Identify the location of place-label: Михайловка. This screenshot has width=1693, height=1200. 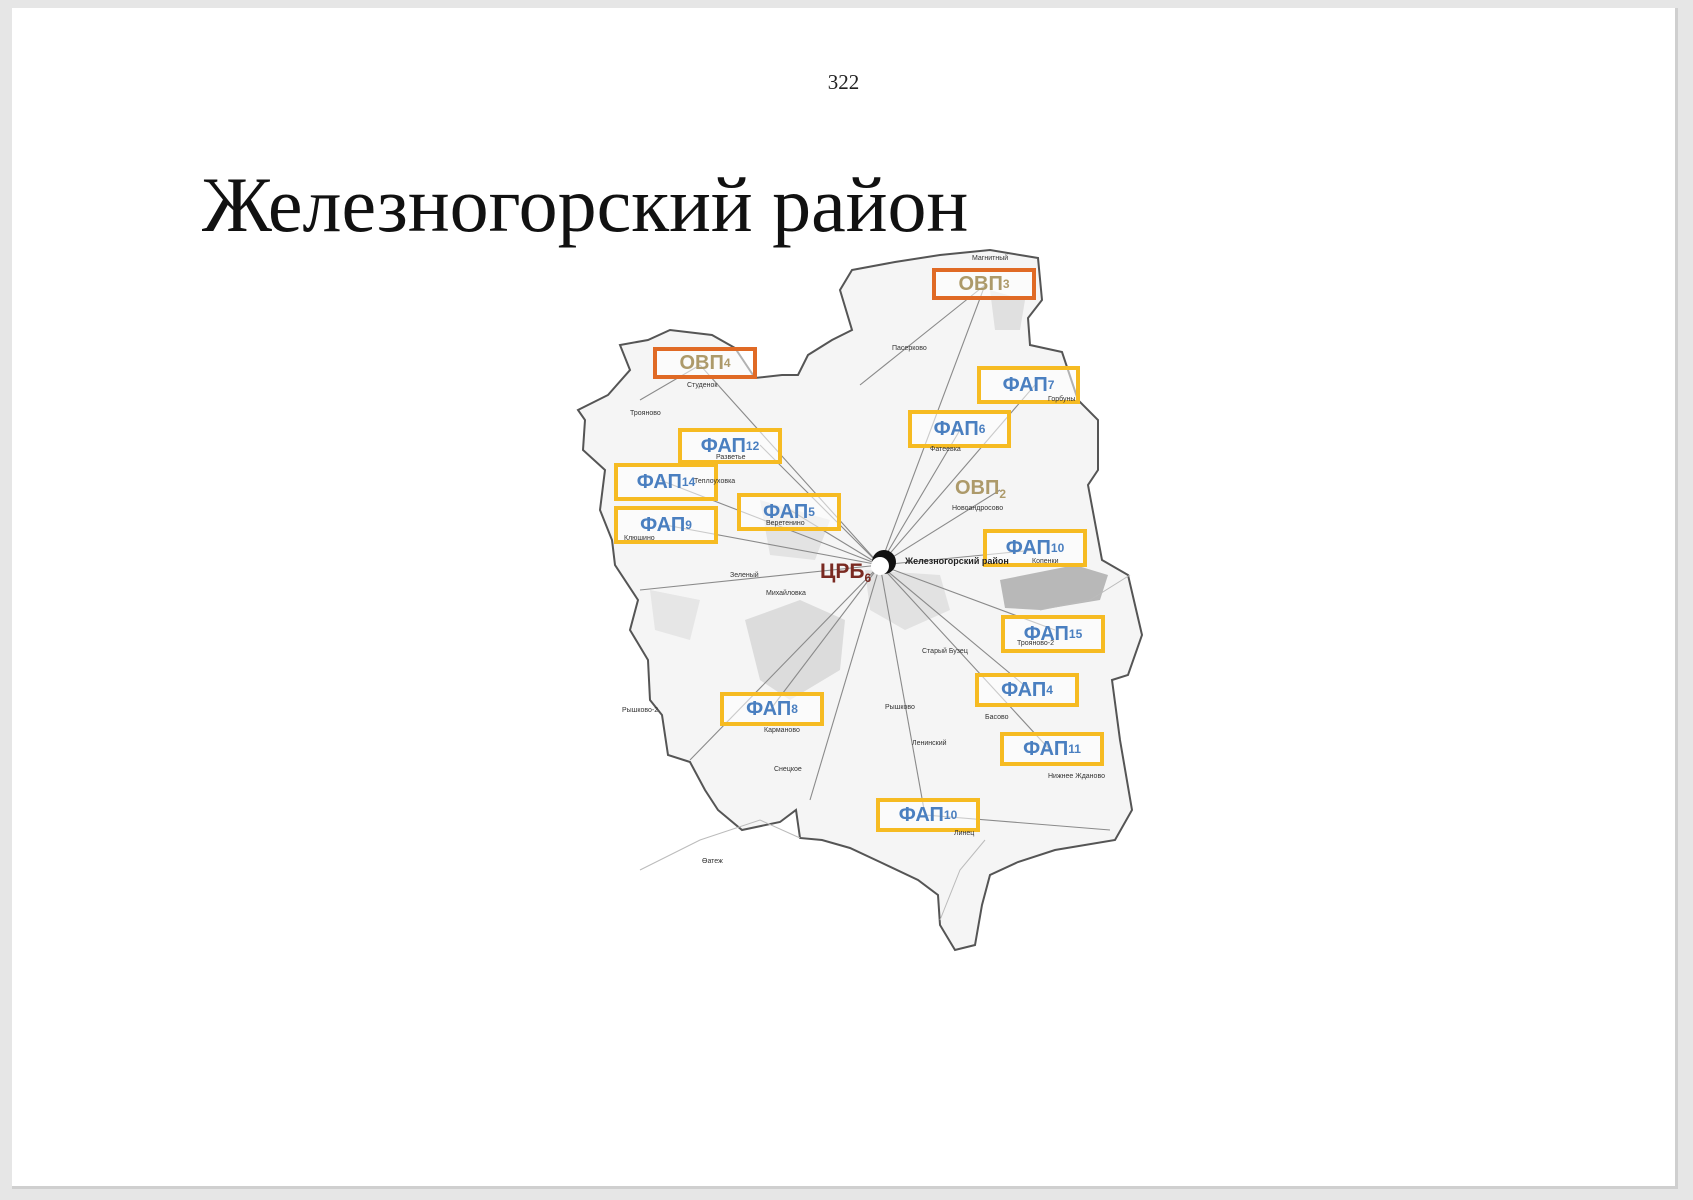
(786, 593).